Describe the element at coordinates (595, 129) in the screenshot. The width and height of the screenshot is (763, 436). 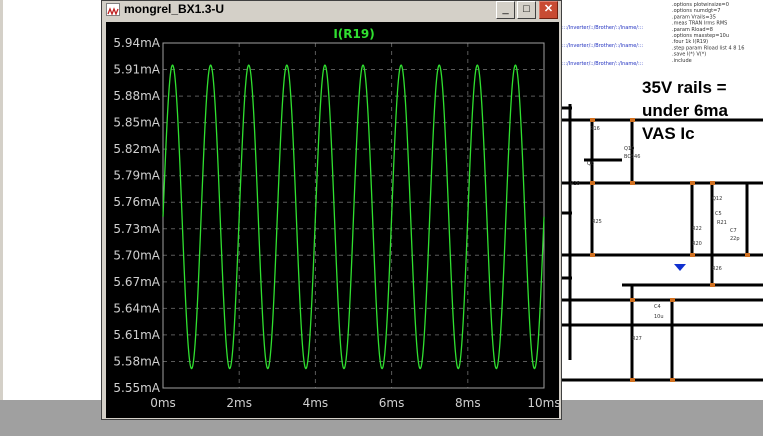
I see `component-label: R16` at that location.